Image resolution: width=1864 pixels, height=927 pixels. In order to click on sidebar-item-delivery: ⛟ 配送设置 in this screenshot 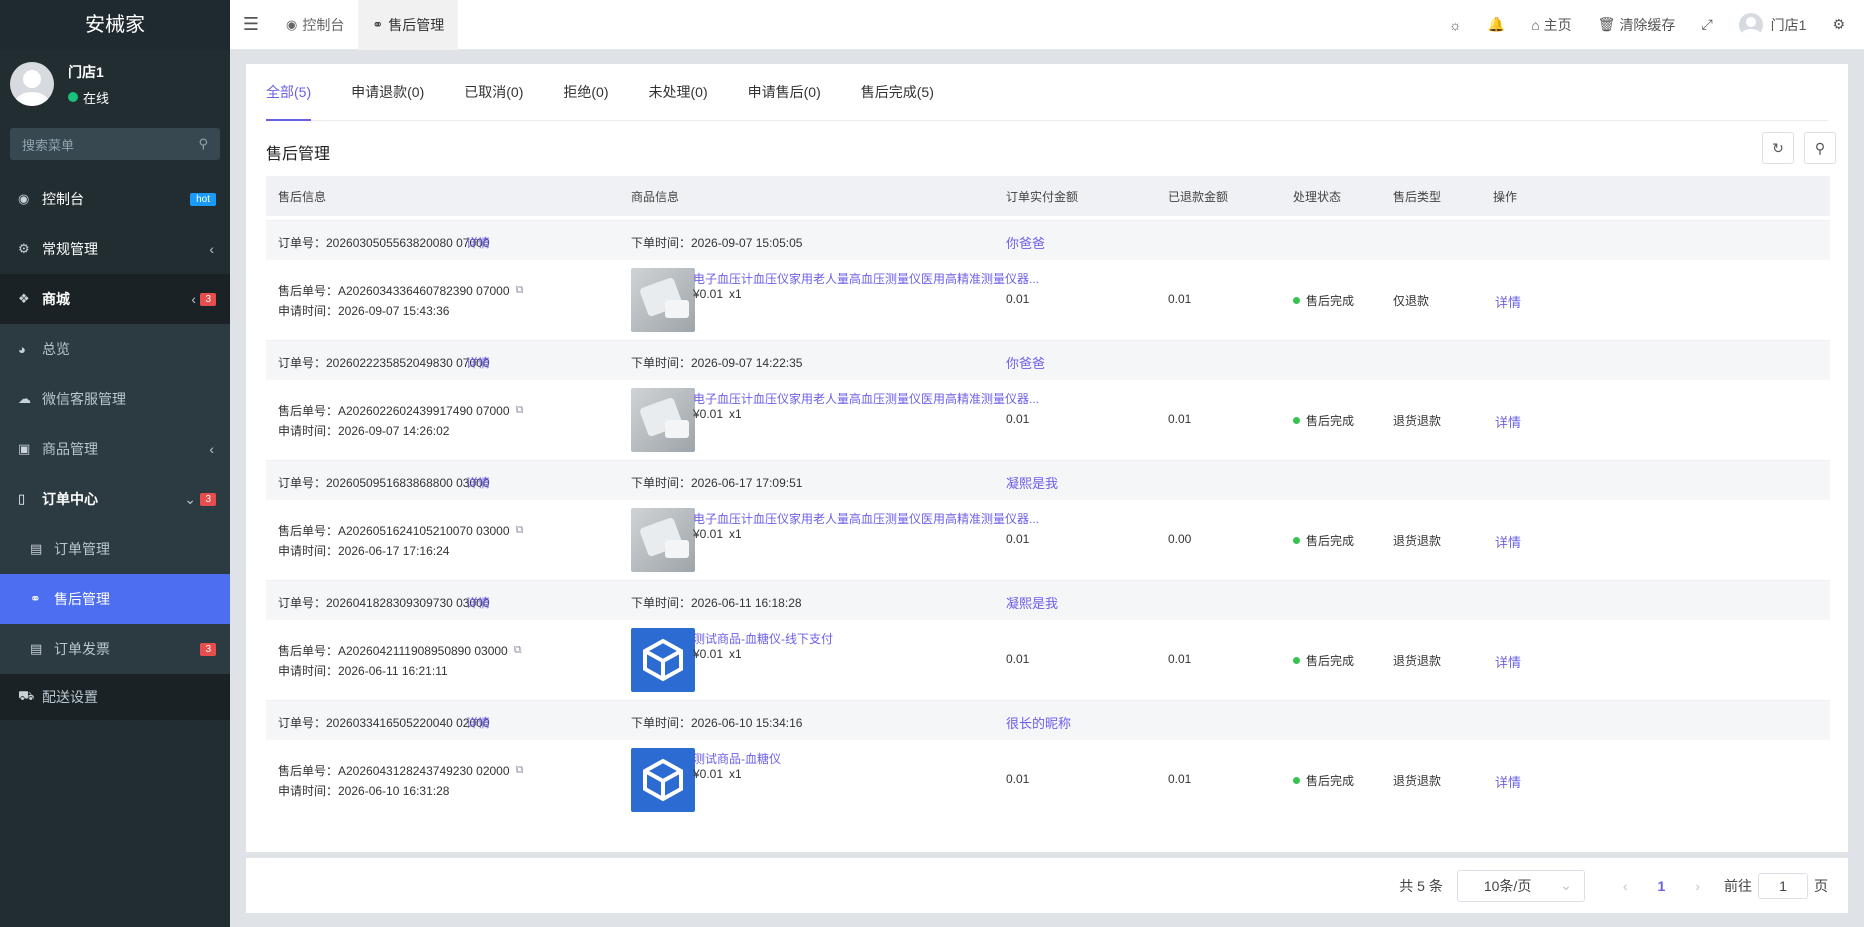, I will do `click(115, 697)`.